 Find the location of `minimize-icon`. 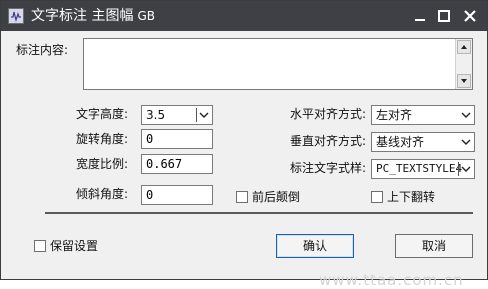

minimize-icon is located at coordinates (420, 20).